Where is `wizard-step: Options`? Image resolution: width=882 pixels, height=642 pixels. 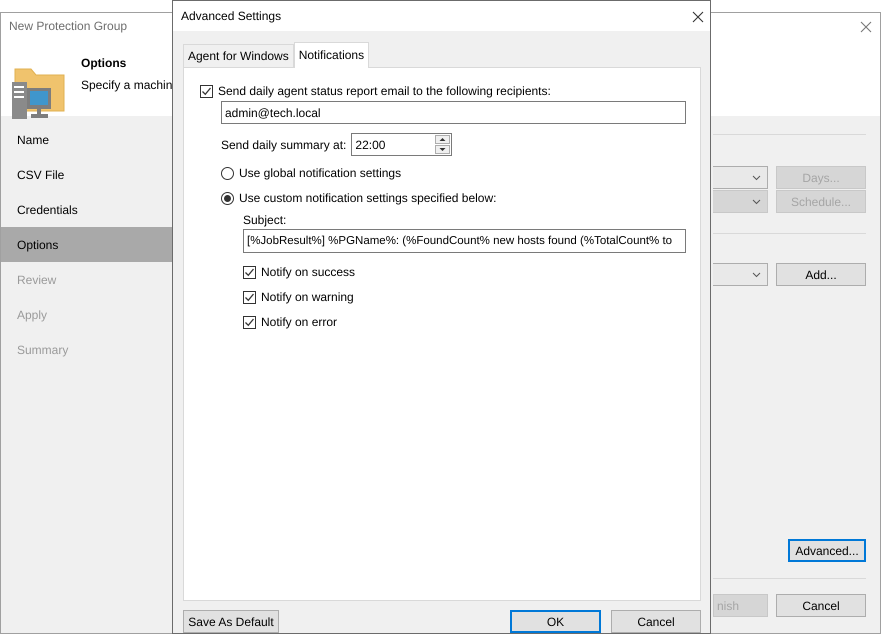
wizard-step: Options is located at coordinates (87, 244).